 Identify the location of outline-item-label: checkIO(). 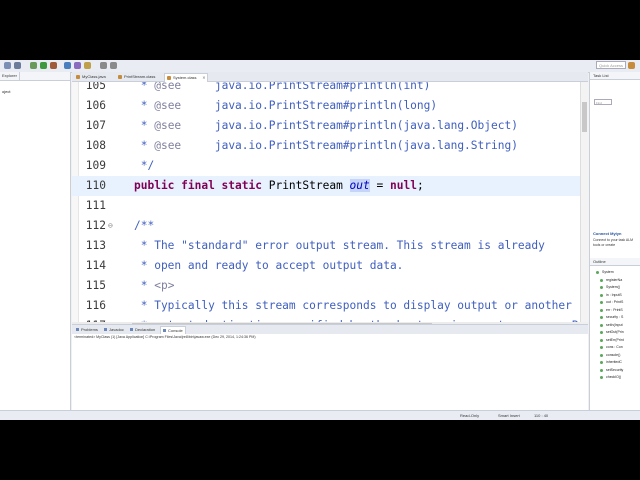
(614, 377).